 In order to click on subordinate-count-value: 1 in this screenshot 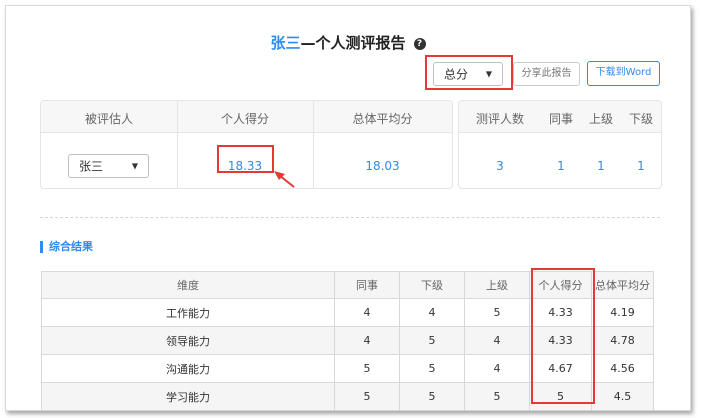, I will do `click(641, 166)`.